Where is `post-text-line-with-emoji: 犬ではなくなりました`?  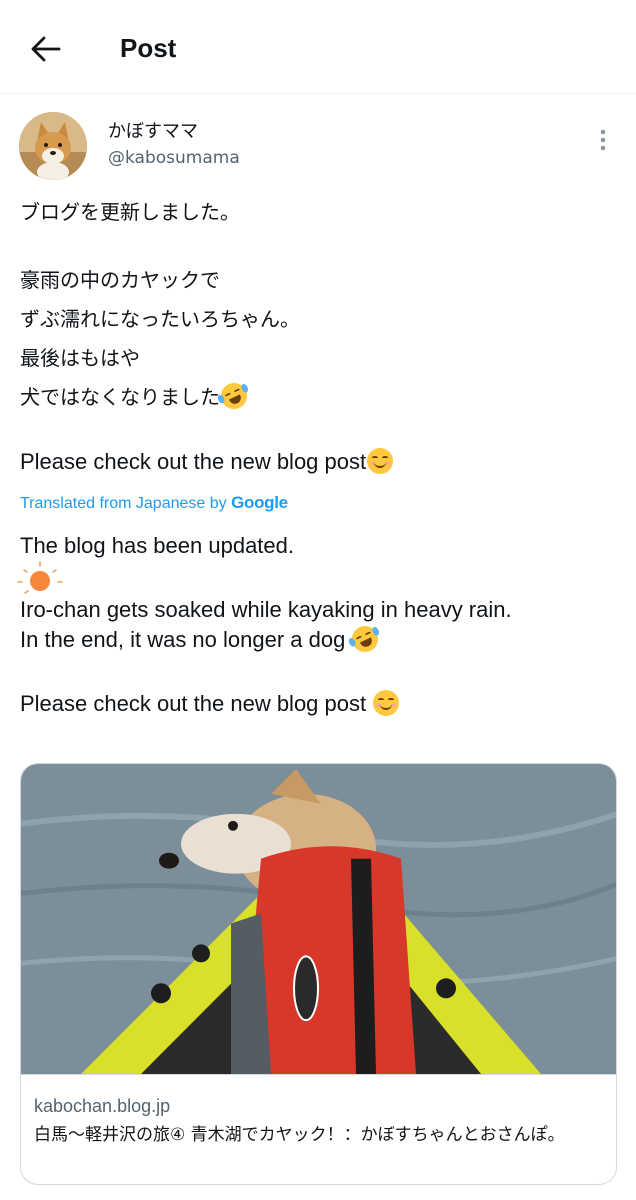 post-text-line-with-emoji: 犬ではなくなりました is located at coordinates (136, 396).